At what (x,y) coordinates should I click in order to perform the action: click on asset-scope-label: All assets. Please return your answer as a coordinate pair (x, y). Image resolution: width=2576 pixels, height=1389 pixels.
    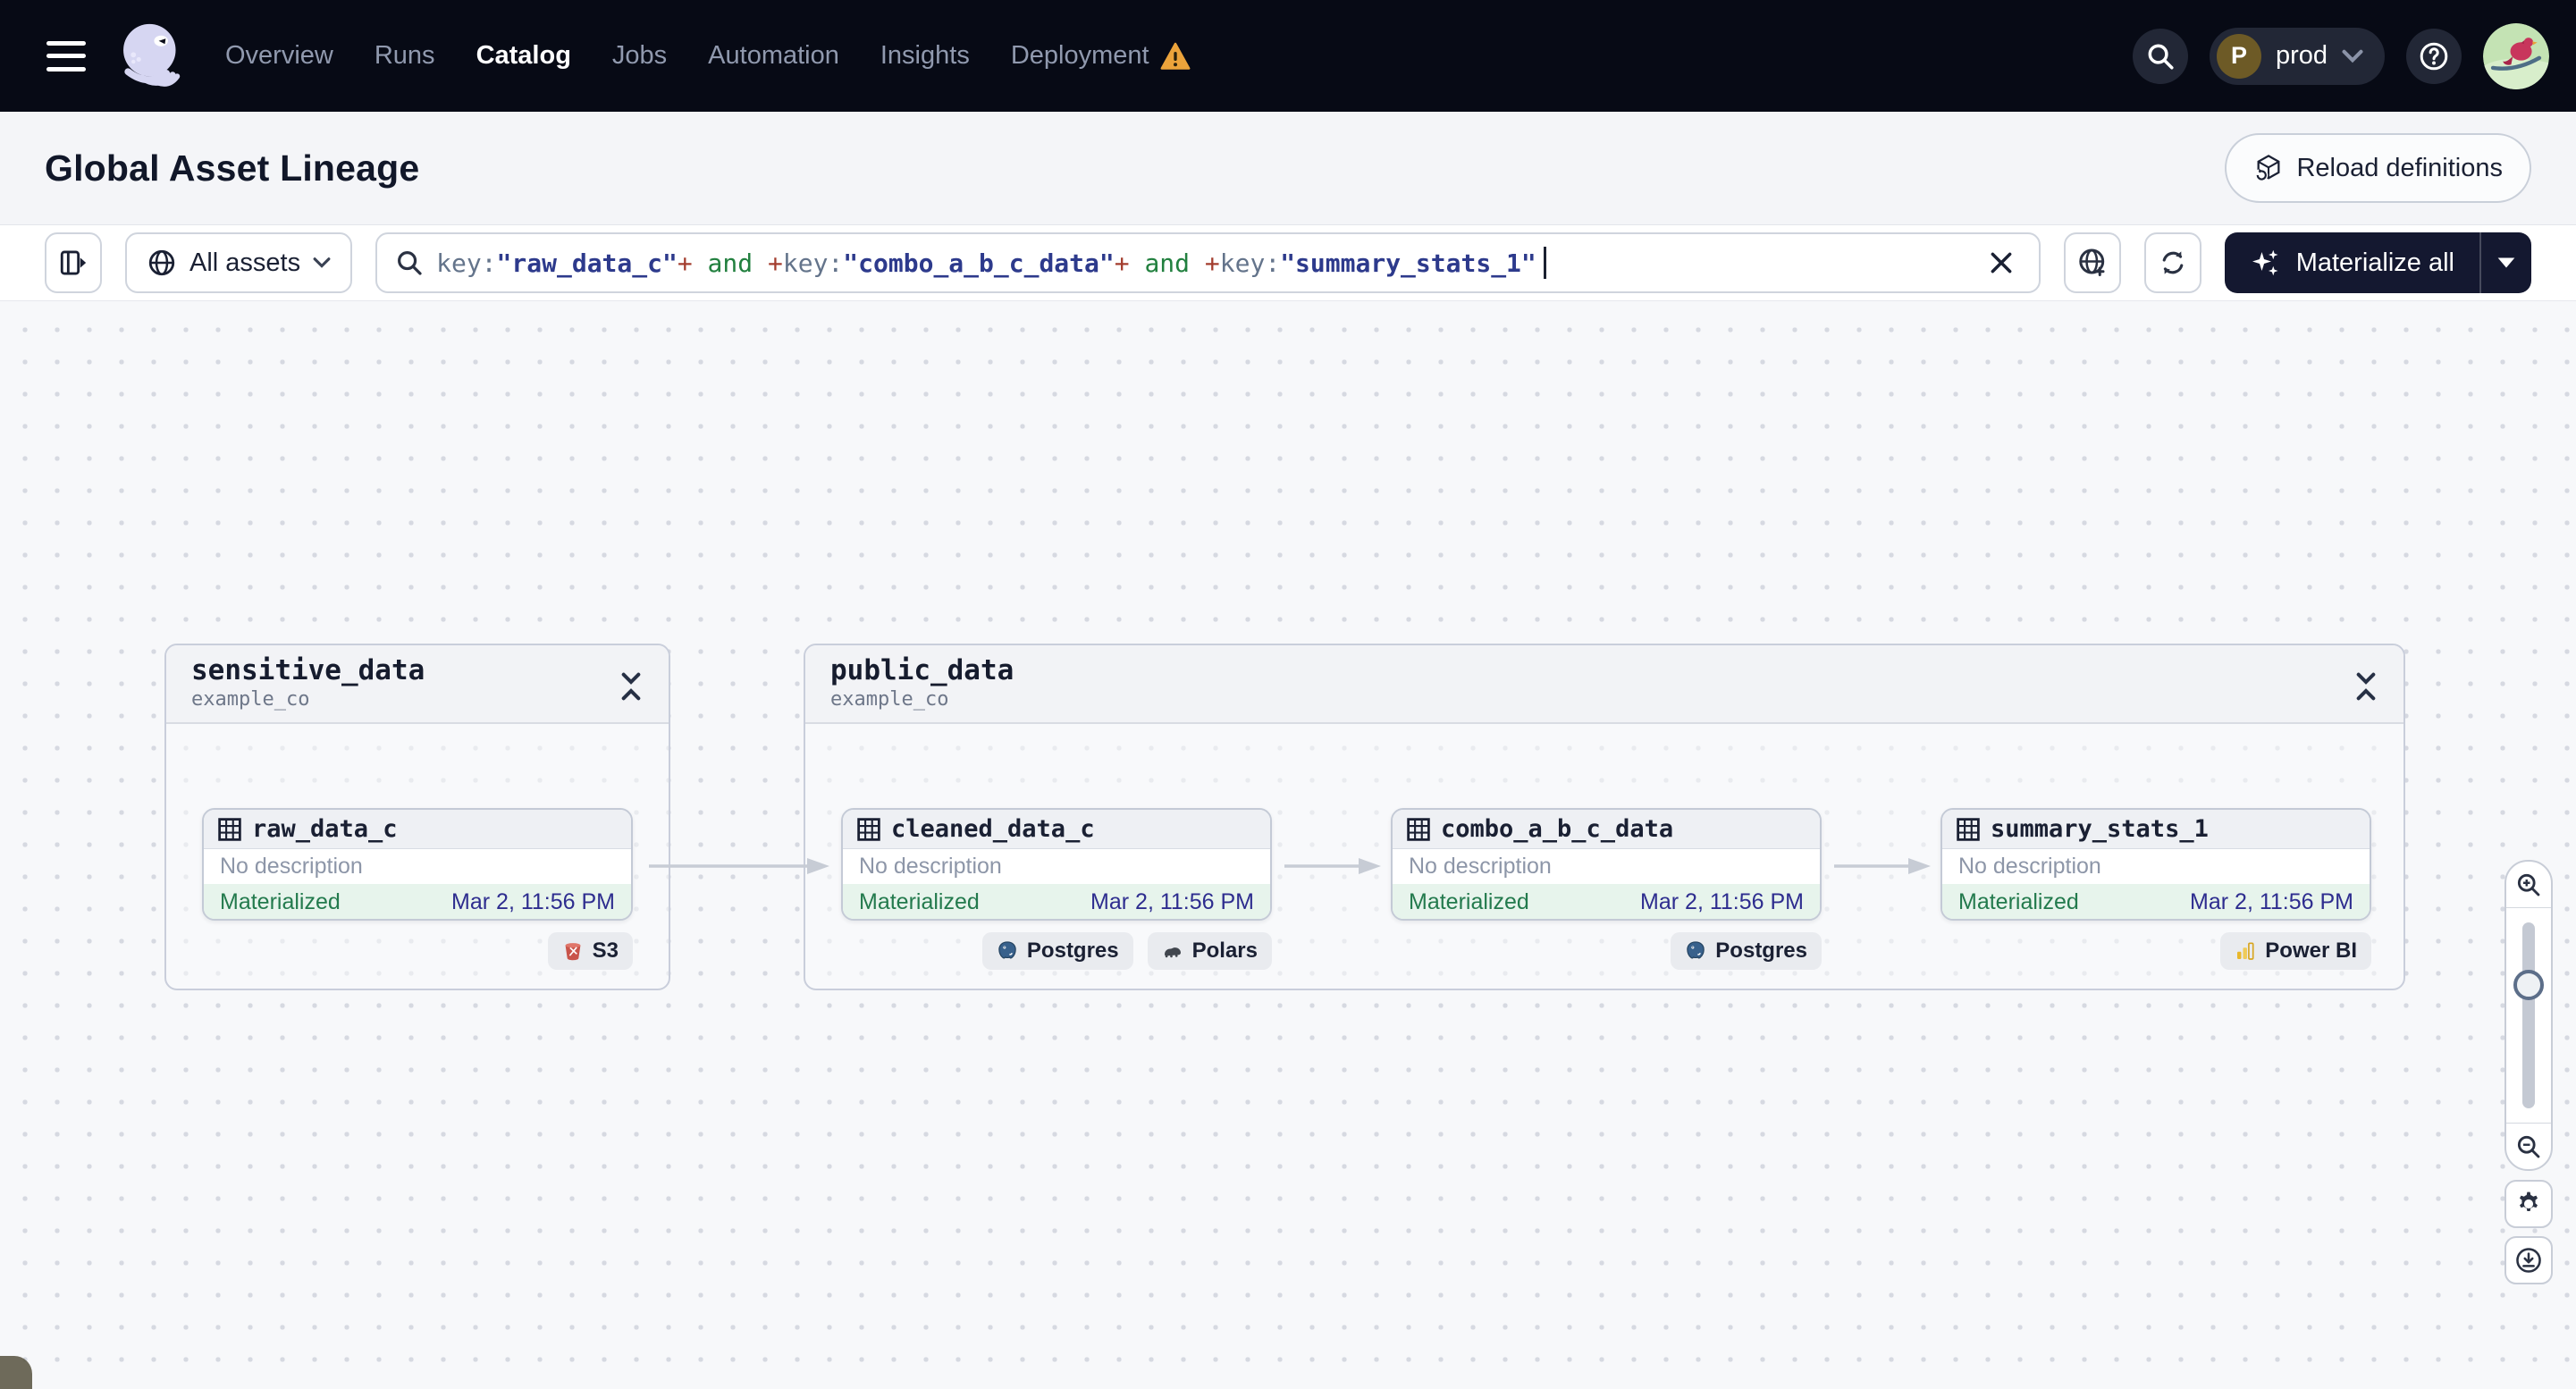
    Looking at the image, I should click on (245, 262).